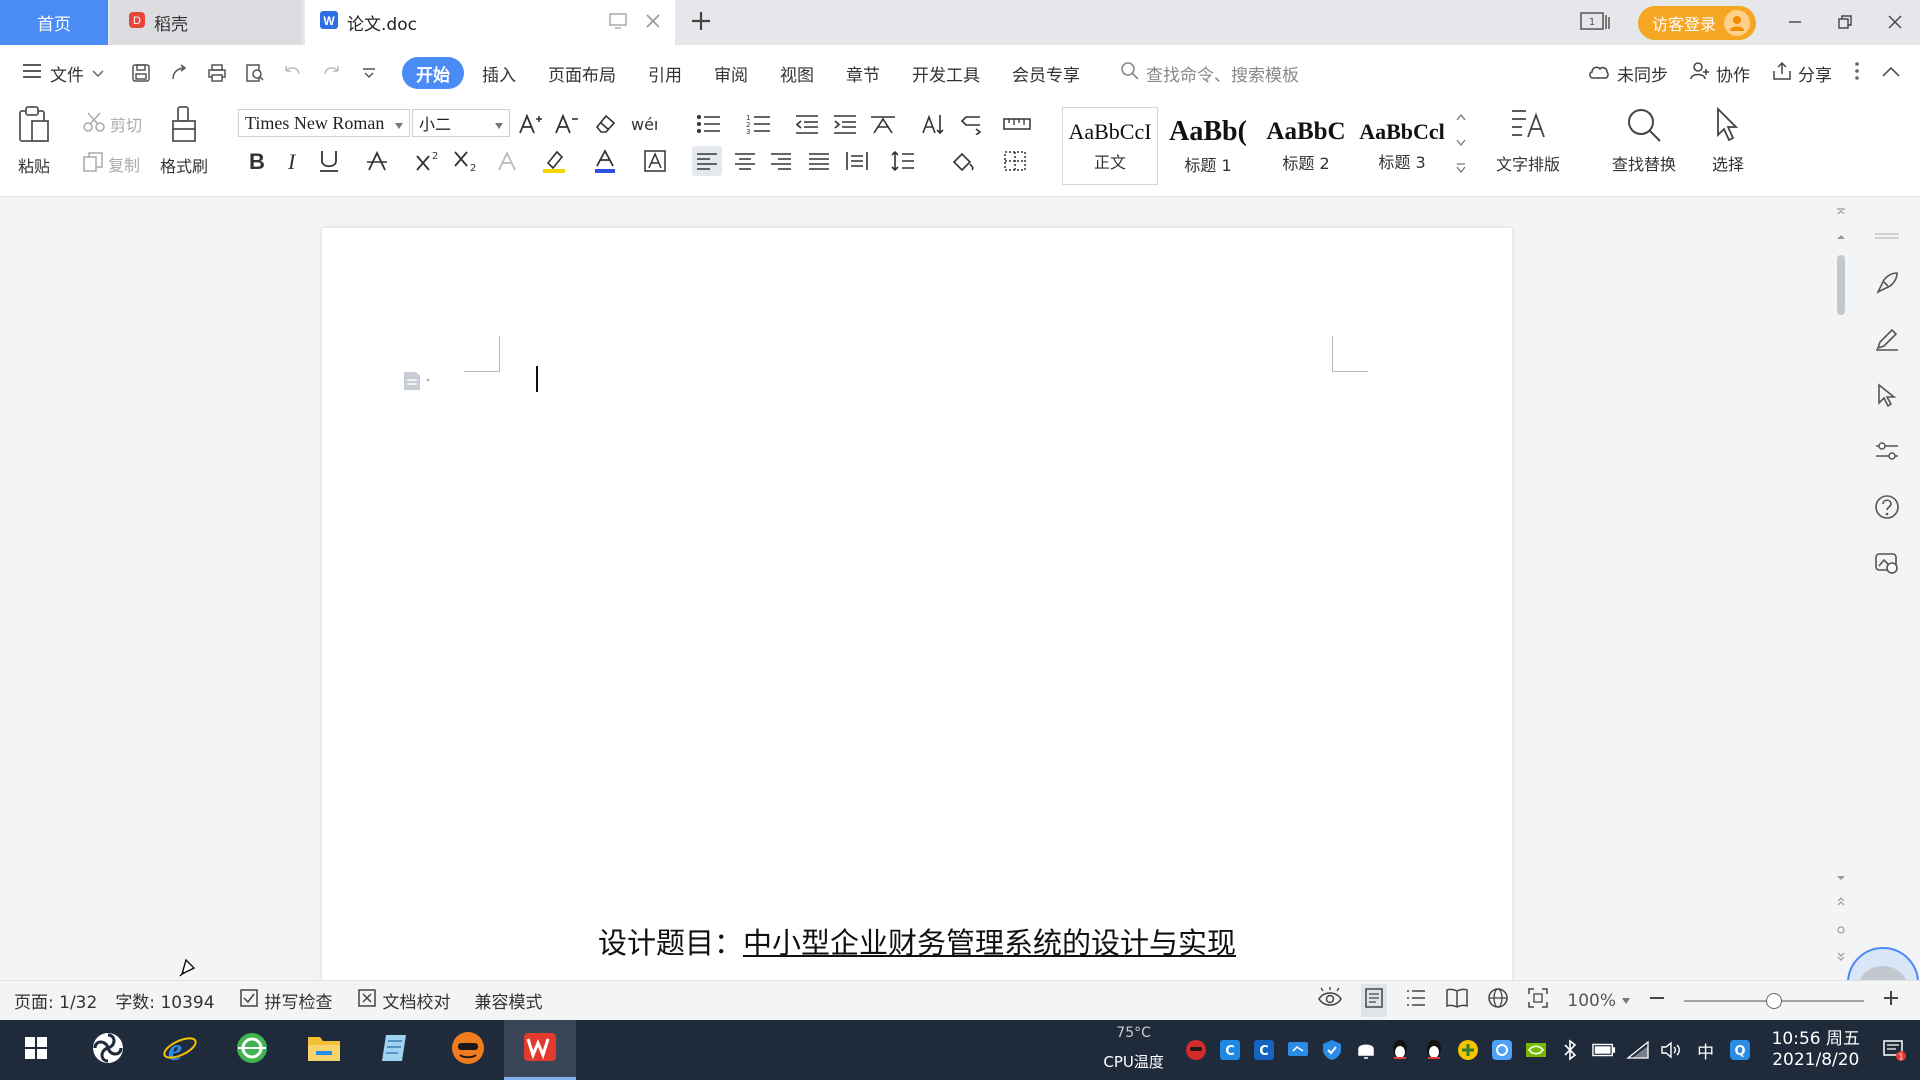 The height and width of the screenshot is (1080, 1920). Describe the element at coordinates (1264, 1050) in the screenshot. I see `tray-blue-c2-icon: C` at that location.